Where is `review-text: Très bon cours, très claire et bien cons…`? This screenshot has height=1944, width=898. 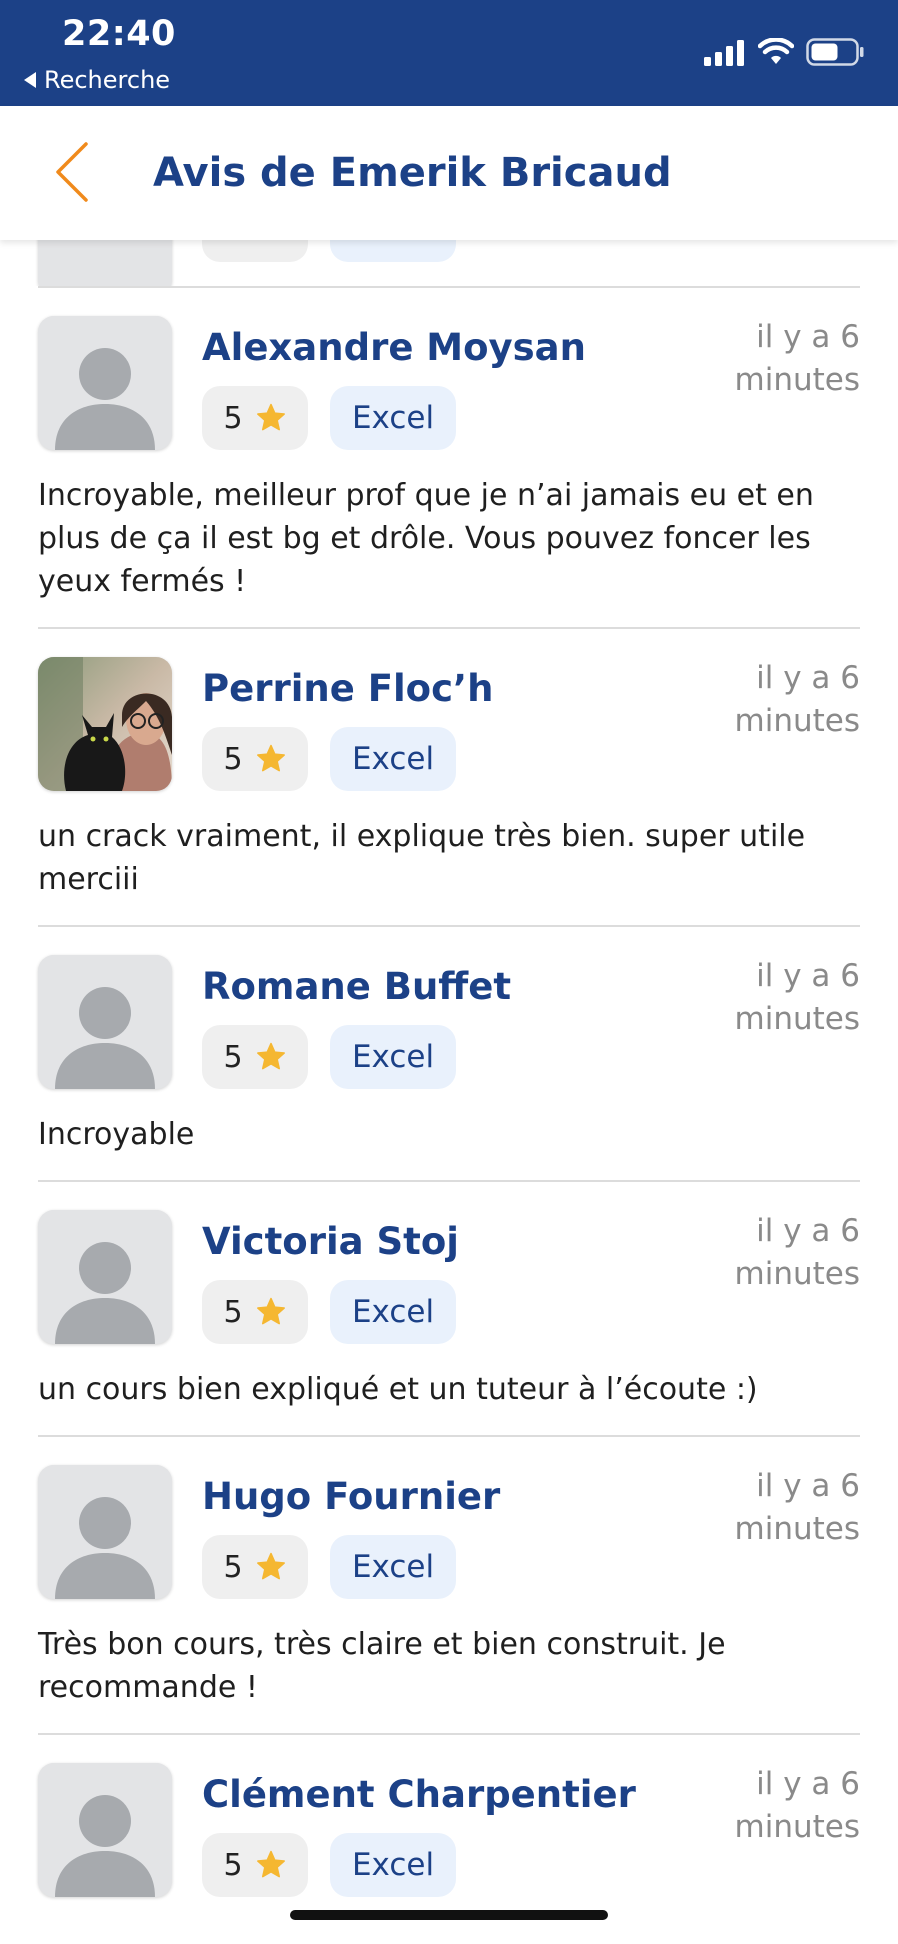 review-text: Très bon cours, très claire et bien cons… is located at coordinates (382, 1666).